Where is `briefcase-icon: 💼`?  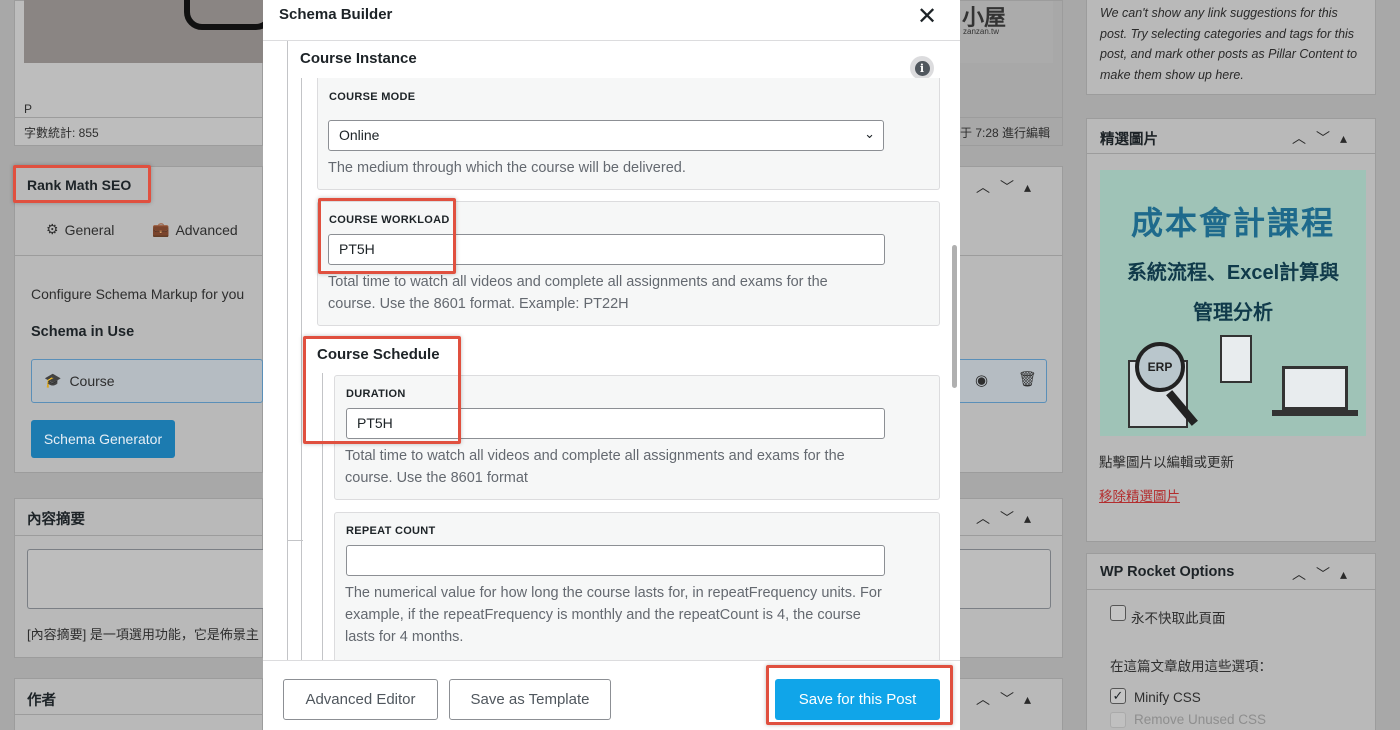
briefcase-icon: 💼 is located at coordinates (161, 229).